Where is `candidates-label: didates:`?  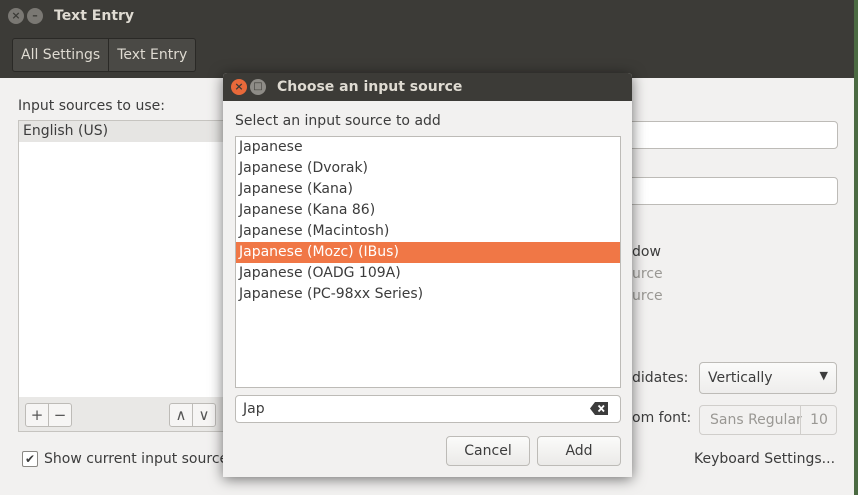
candidates-label: didates: is located at coordinates (660, 378).